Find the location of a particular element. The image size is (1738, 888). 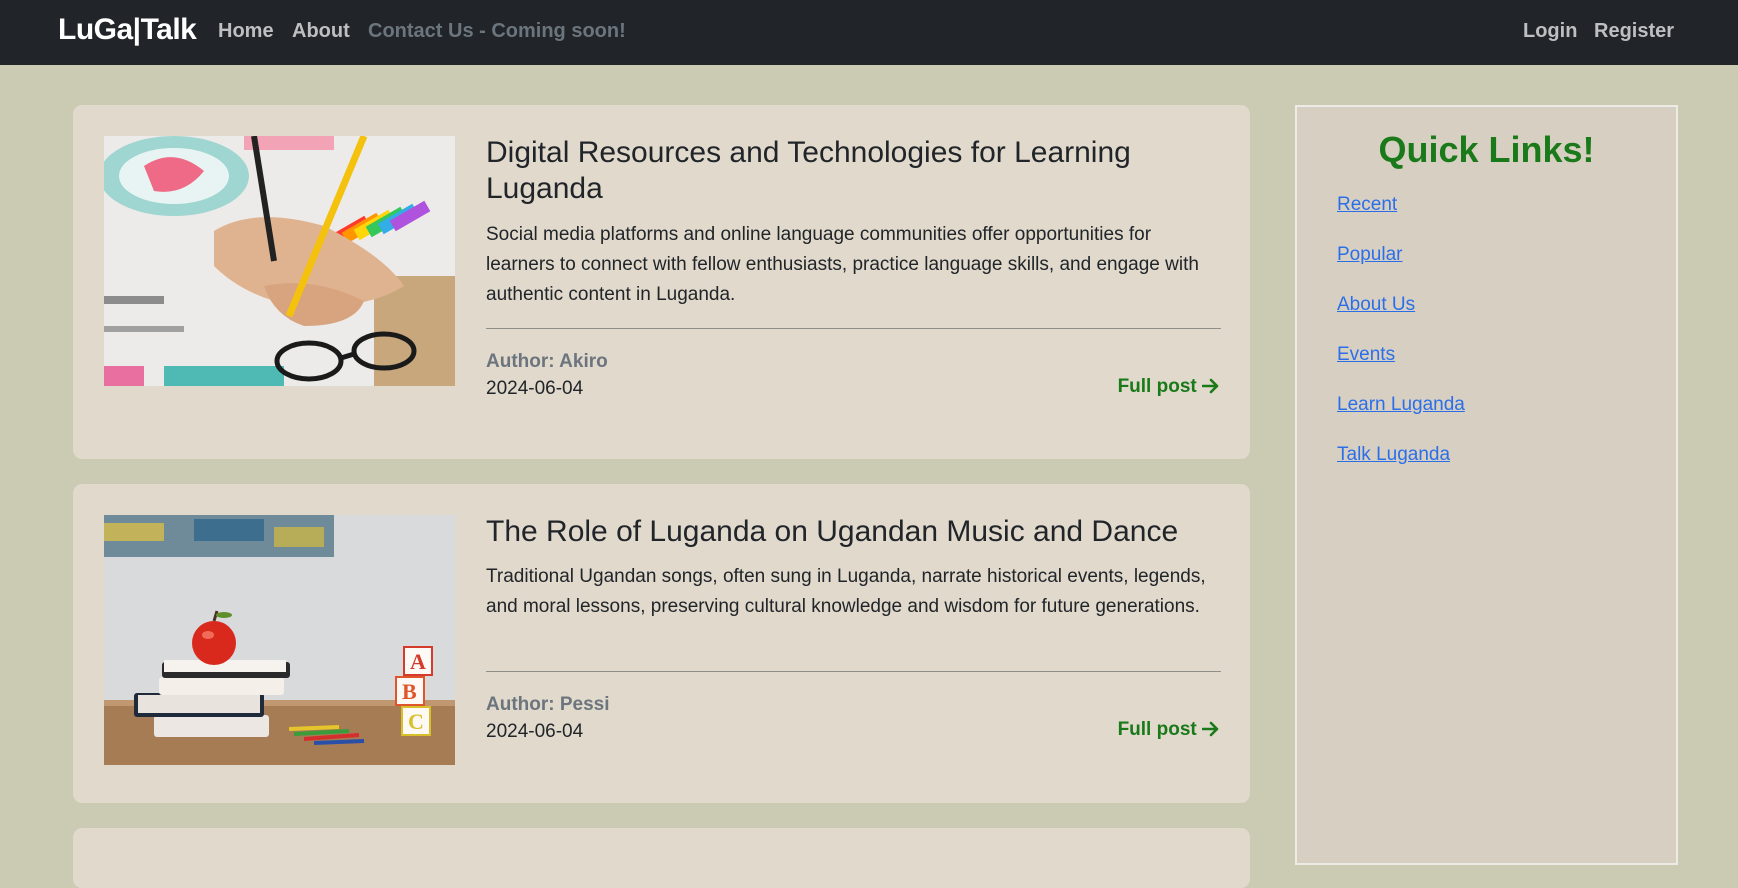

login-link: Login is located at coordinates (1550, 31).